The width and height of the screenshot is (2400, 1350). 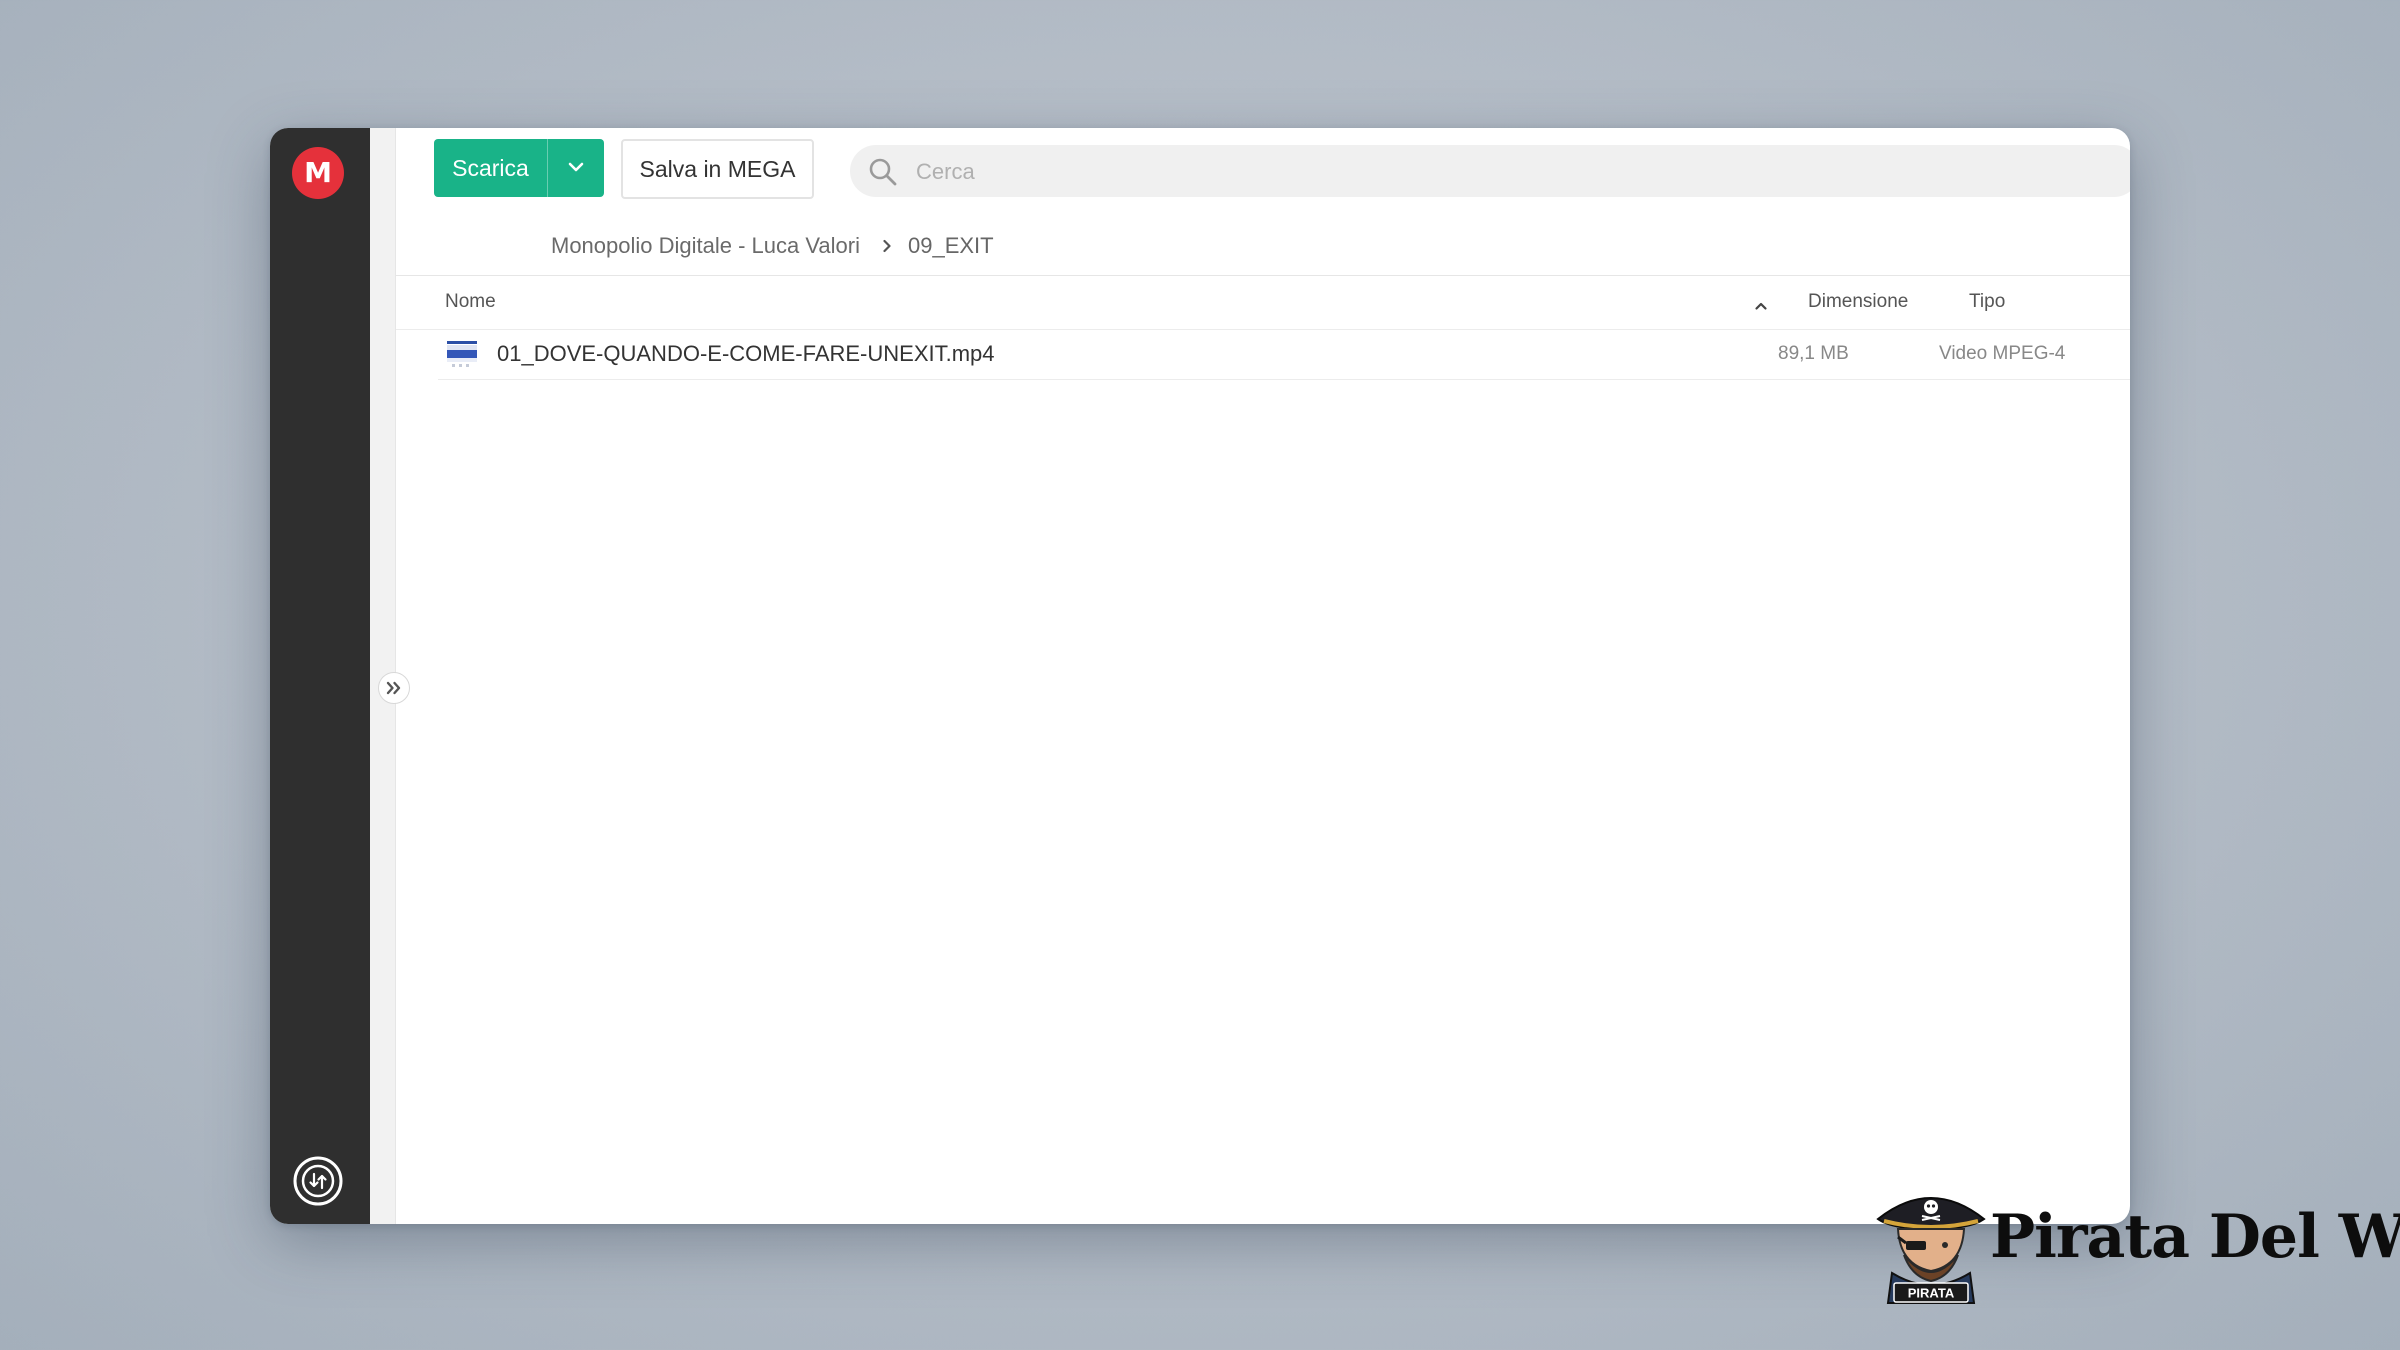 I want to click on expand-panel-button, so click(x=394, y=688).